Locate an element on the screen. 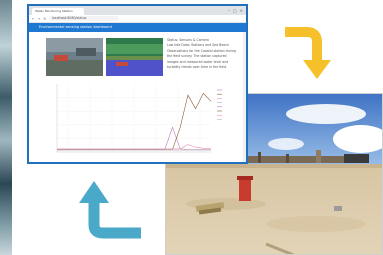 This screenshot has width=383, height=255. water-photo-edge is located at coordinates (6, 127).